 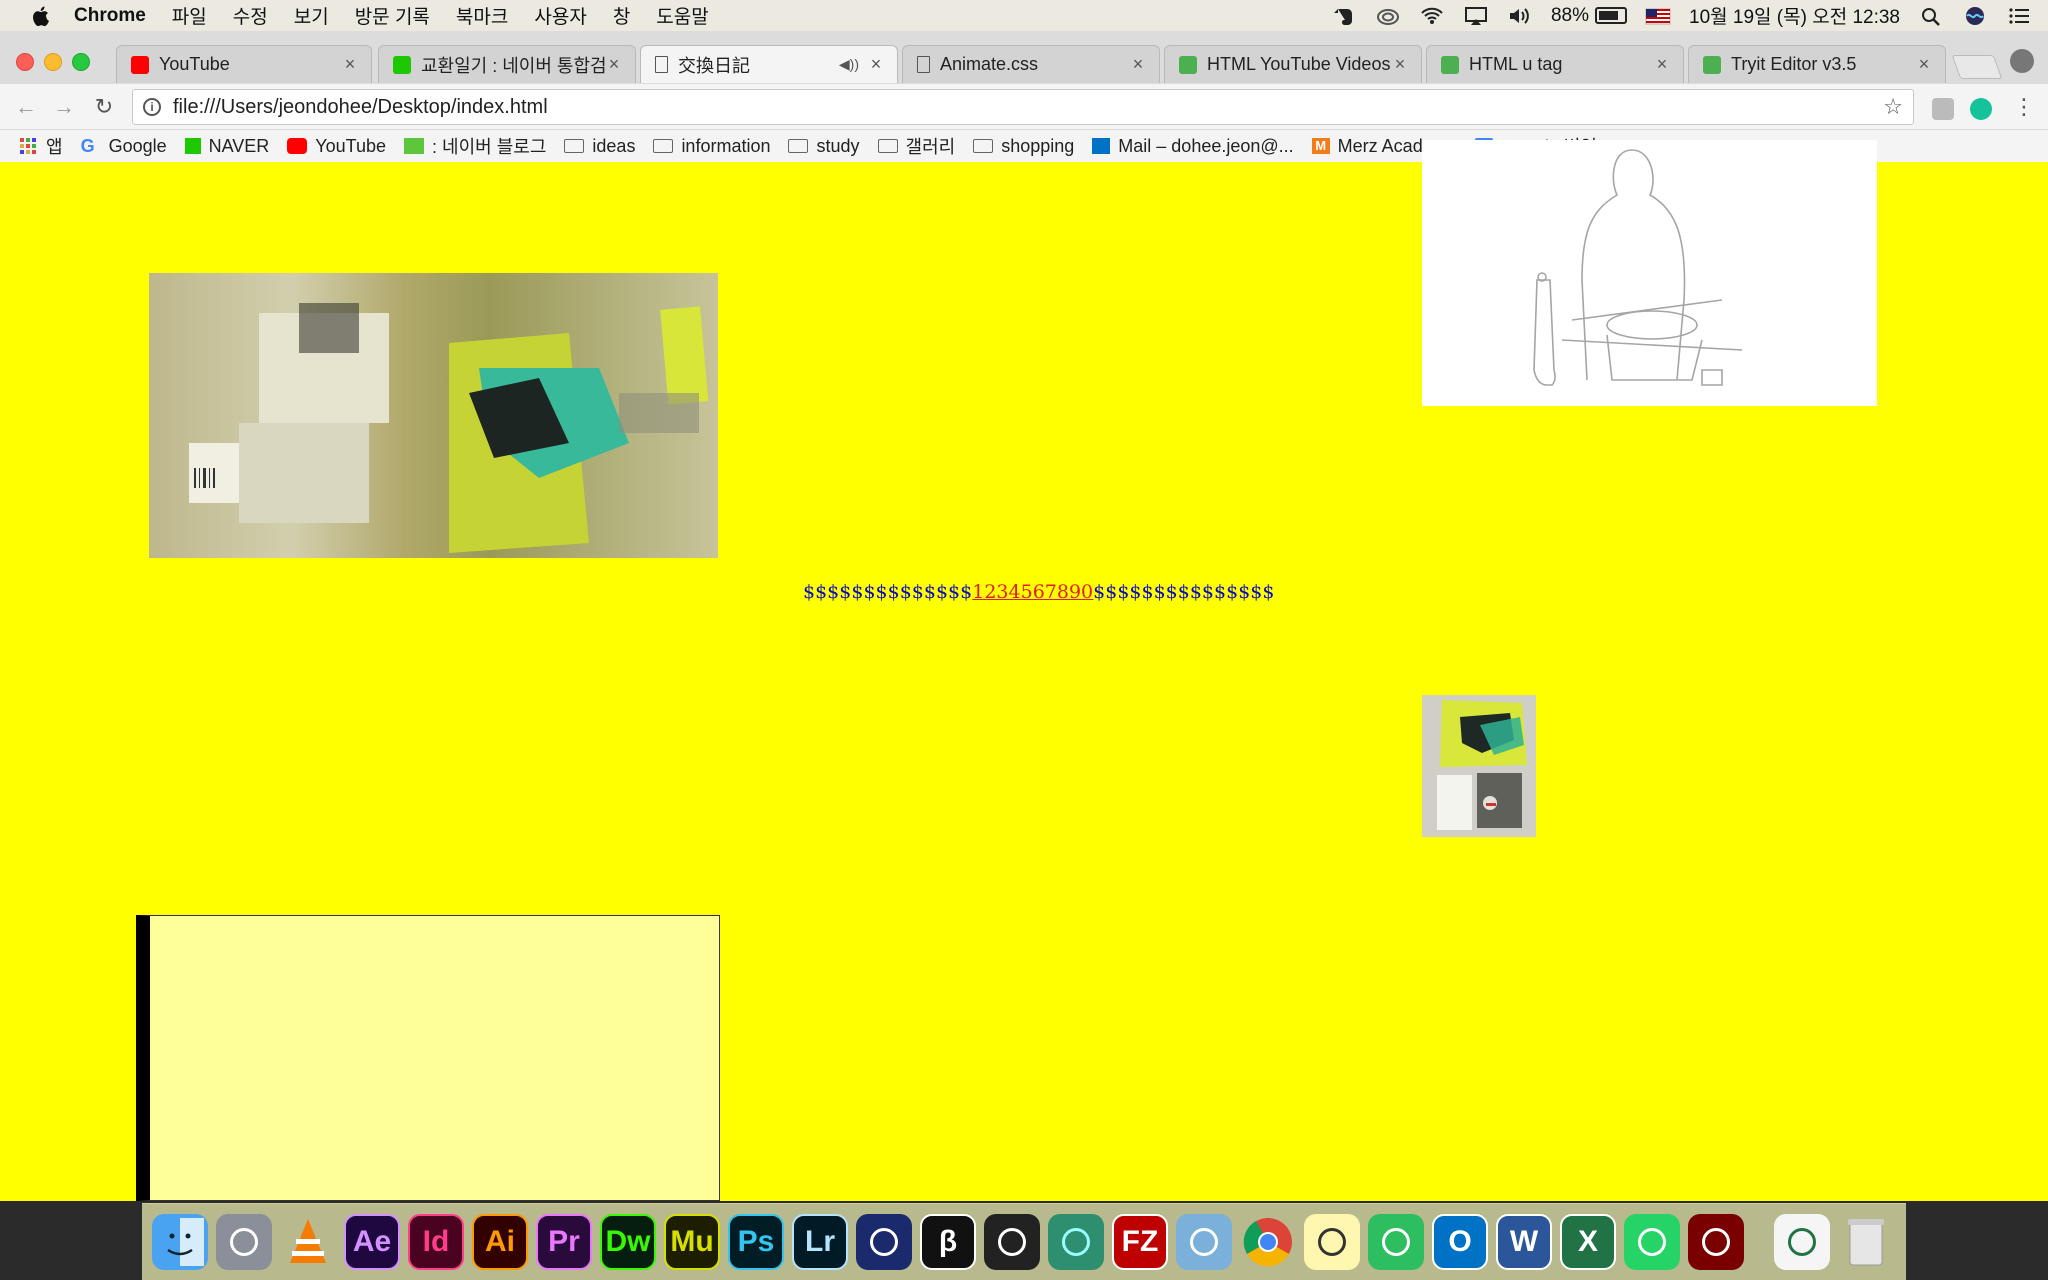 What do you see at coordinates (820, 1242) in the screenshot?
I see `lightroom-icon: Lr` at bounding box center [820, 1242].